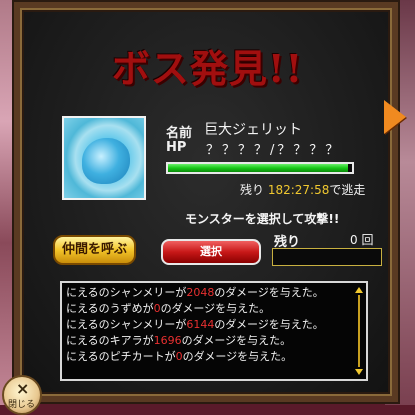 The width and height of the screenshot is (415, 415). What do you see at coordinates (195, 324) in the screenshot?
I see `log-entry: にえるのシャンメリーが6144のダメージを与えた。` at bounding box center [195, 324].